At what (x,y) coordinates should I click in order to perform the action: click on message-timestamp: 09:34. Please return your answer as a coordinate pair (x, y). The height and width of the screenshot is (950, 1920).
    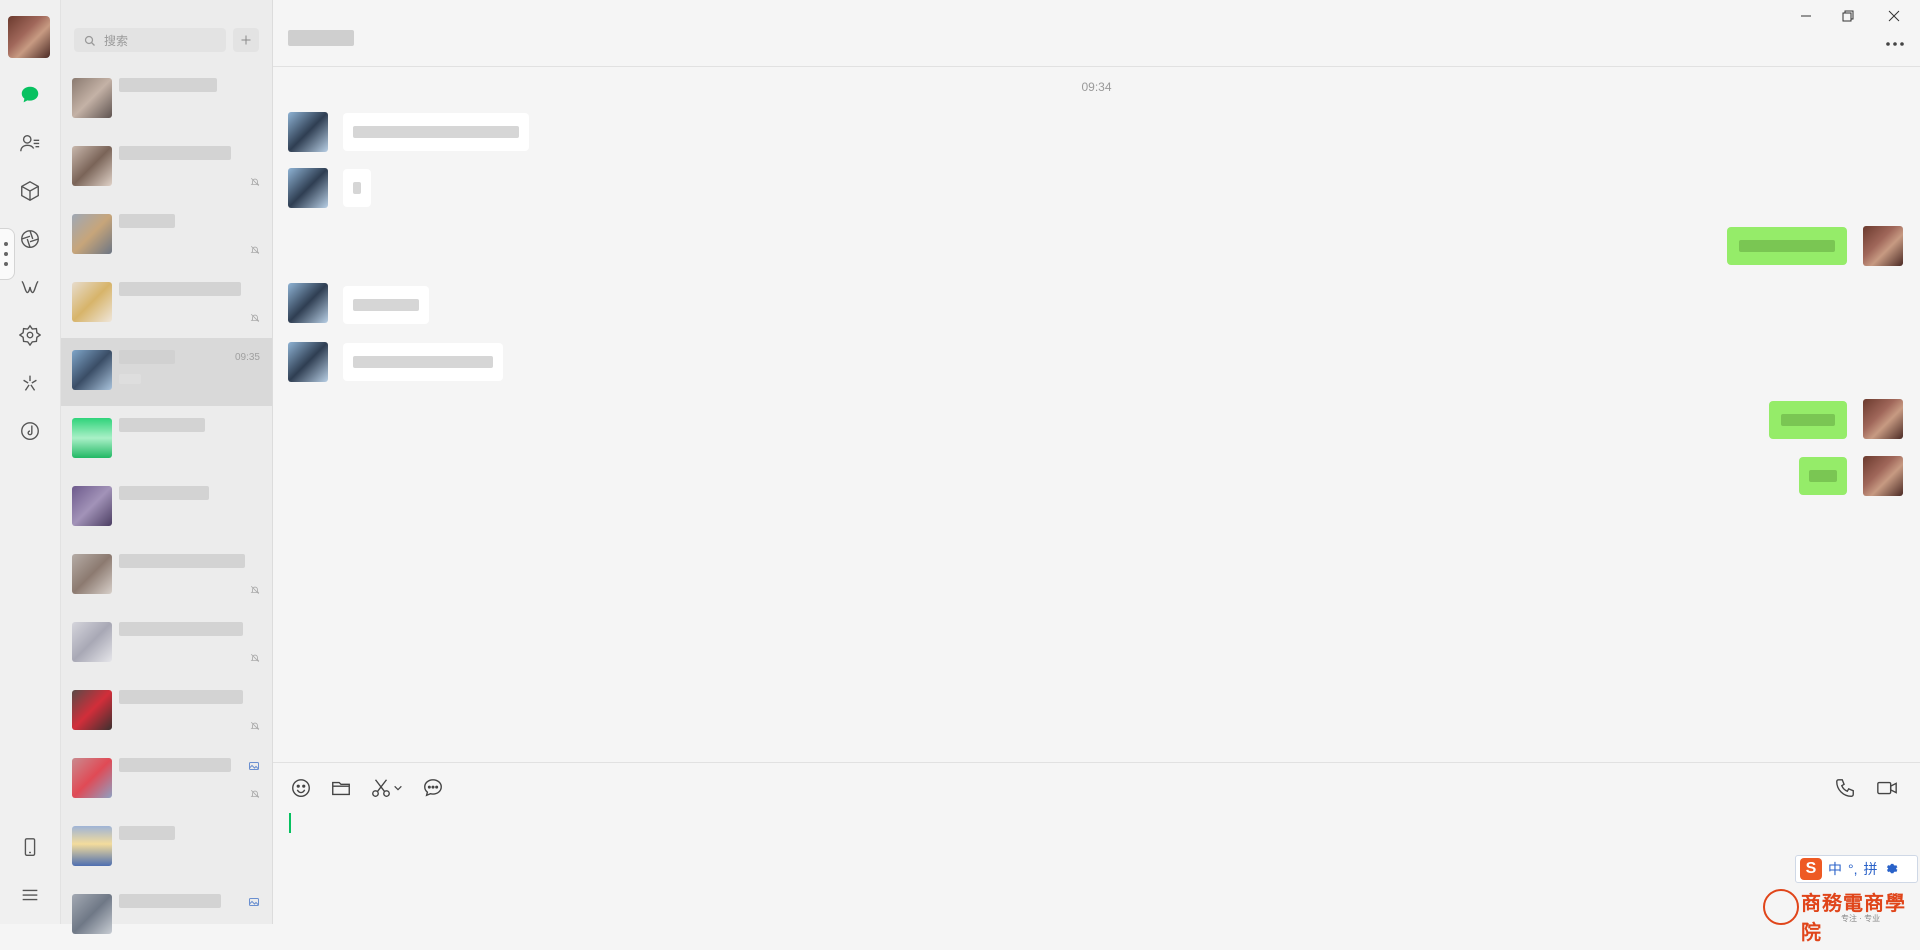
    Looking at the image, I should click on (1096, 87).